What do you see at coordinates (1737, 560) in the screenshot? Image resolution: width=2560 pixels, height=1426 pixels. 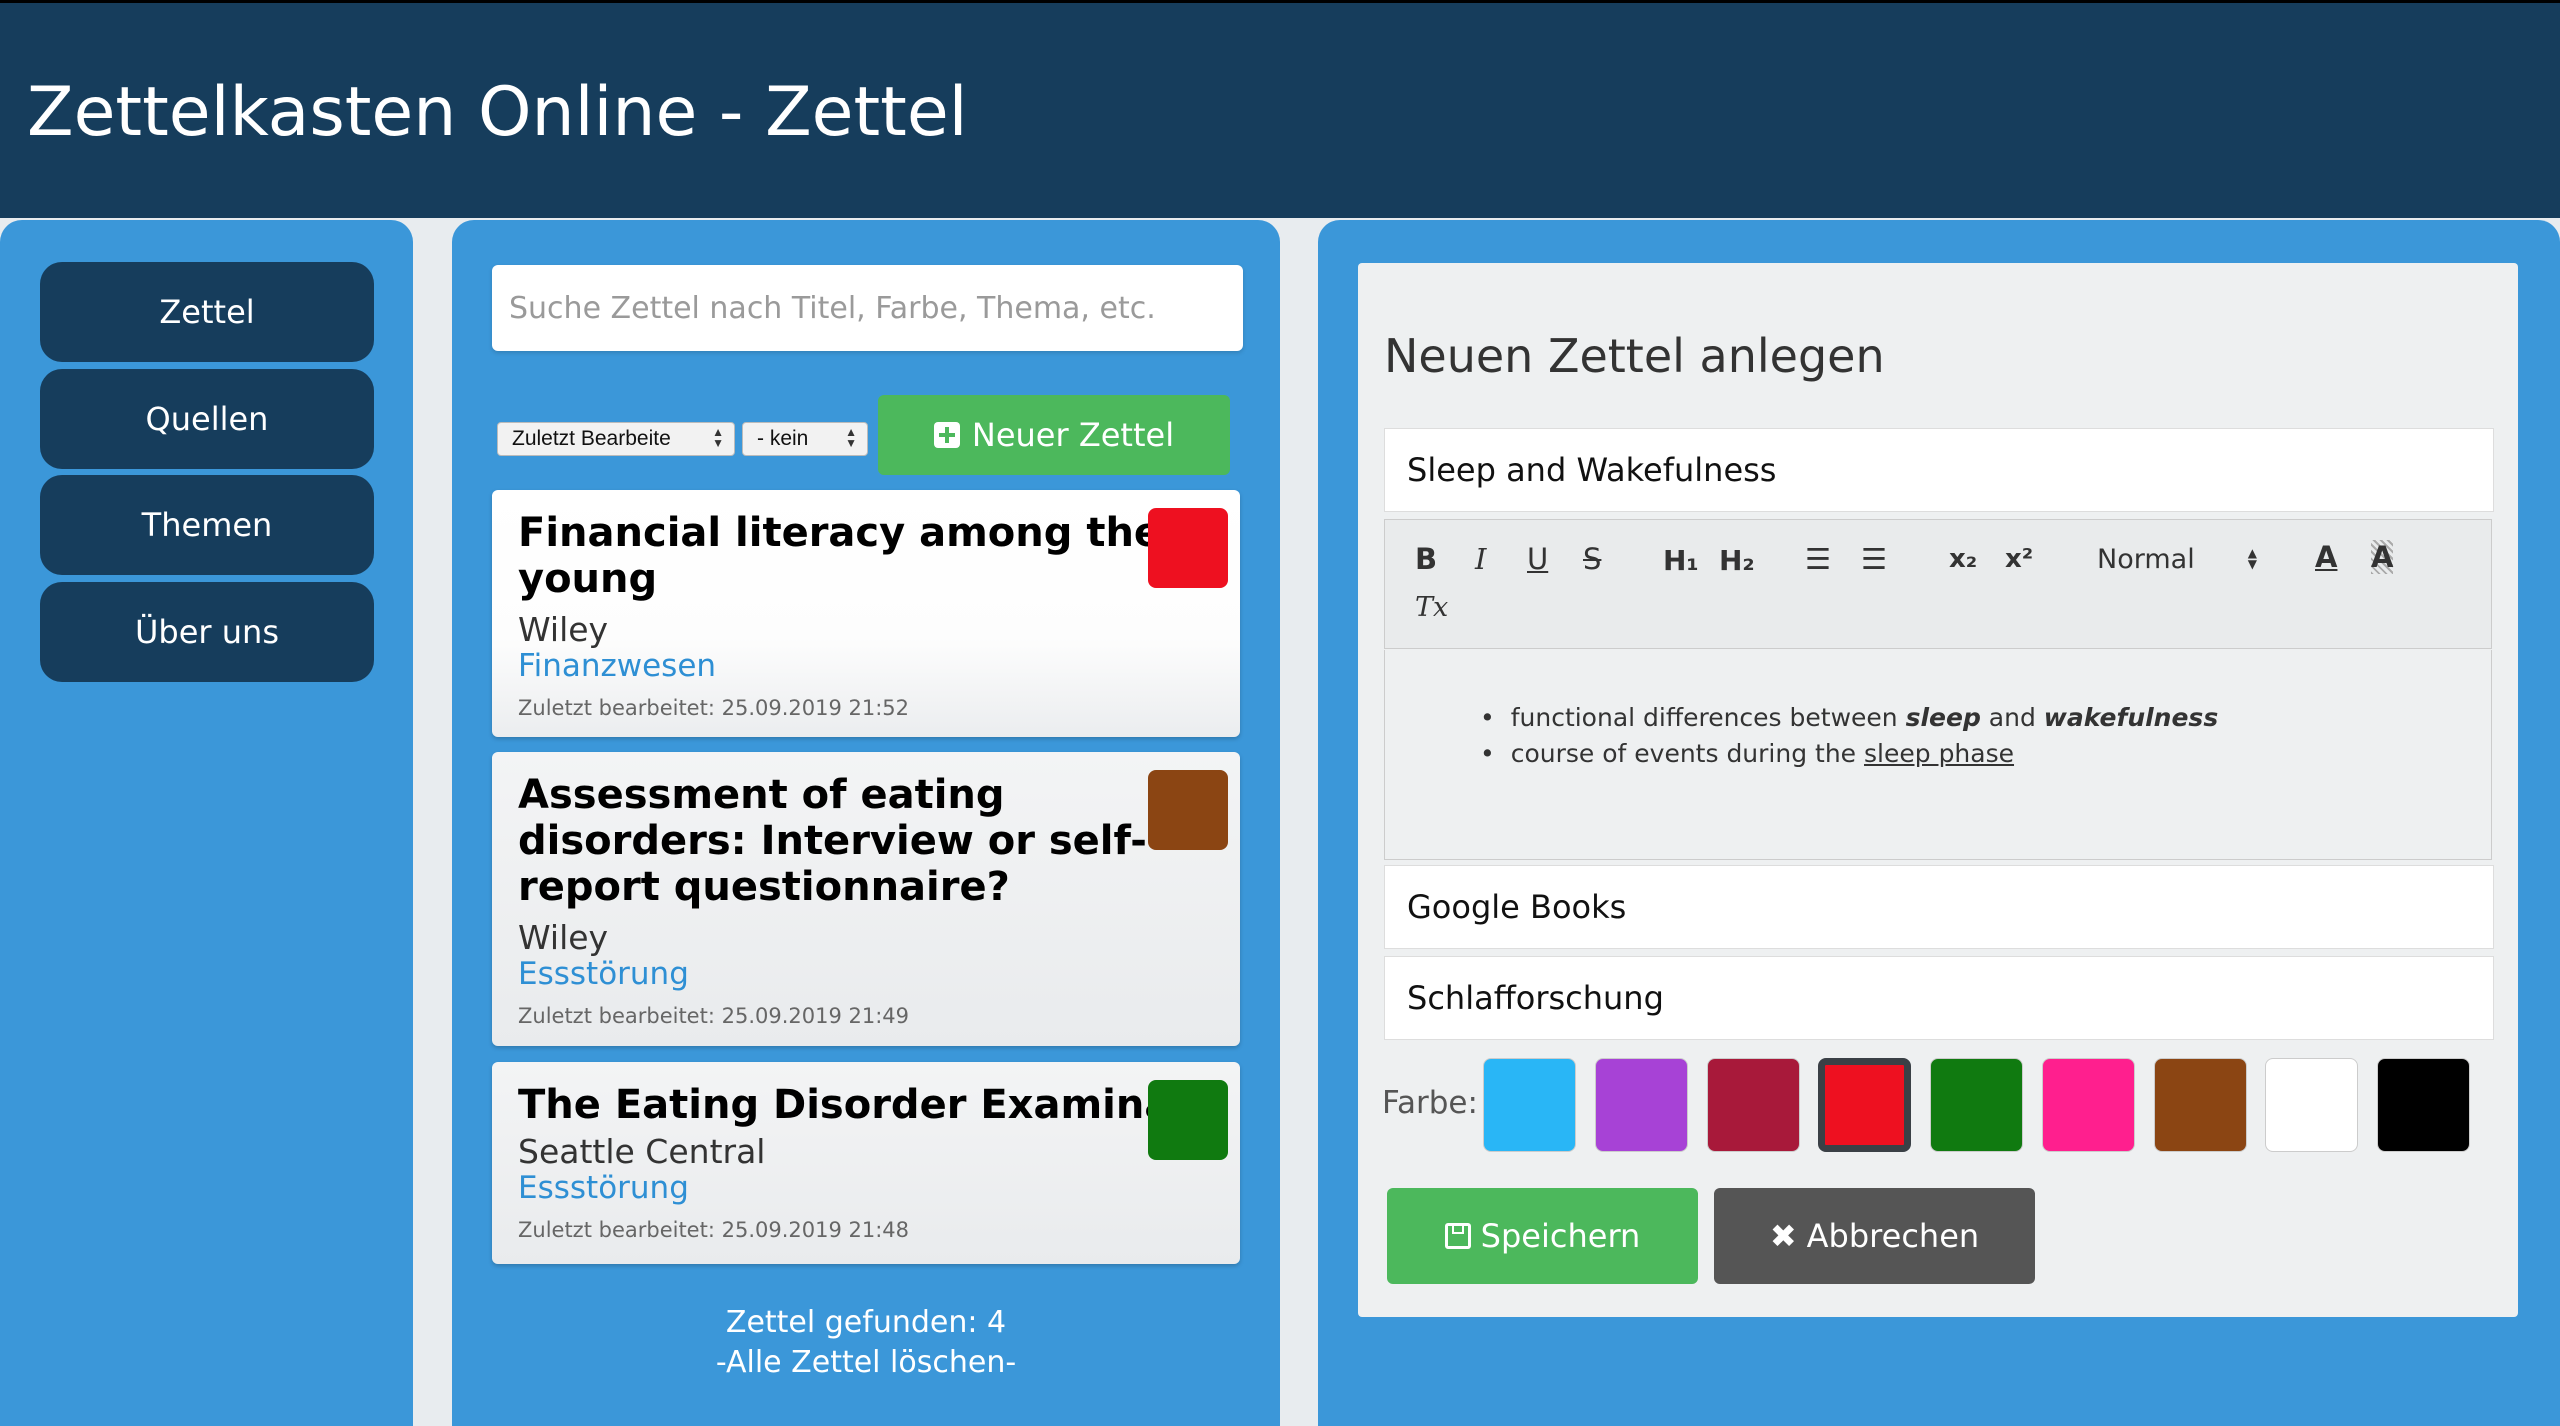 I see `heading2-icon: H₂` at bounding box center [1737, 560].